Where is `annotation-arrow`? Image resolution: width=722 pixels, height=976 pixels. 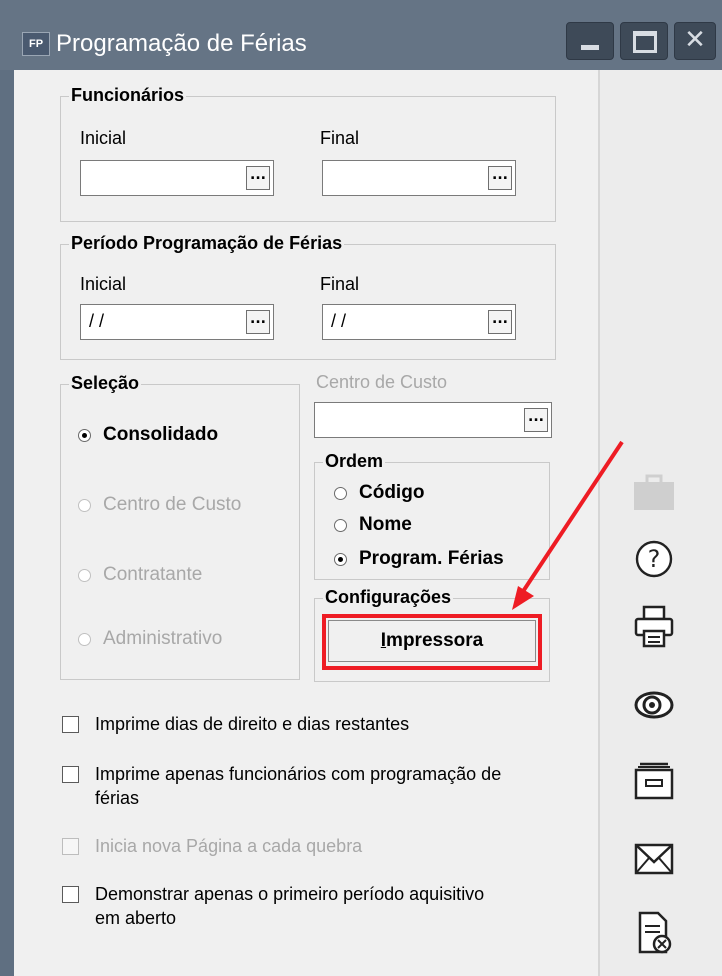 annotation-arrow is located at coordinates (568, 525).